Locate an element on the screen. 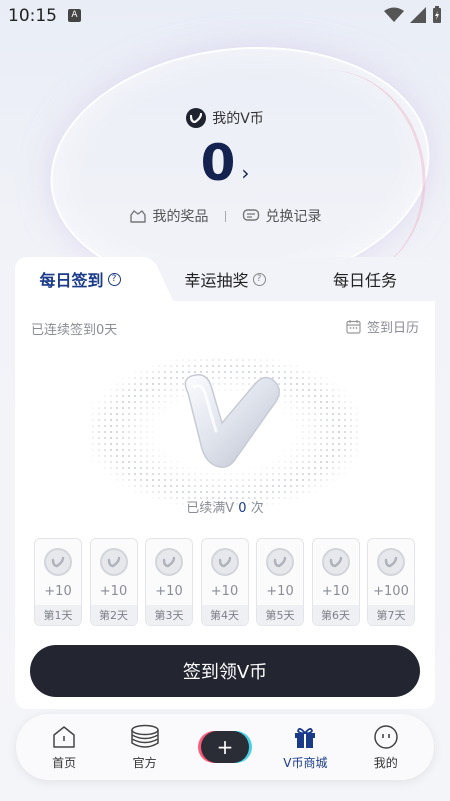 This screenshot has height=801, width=450. day-label: 第1天 is located at coordinates (58, 615).